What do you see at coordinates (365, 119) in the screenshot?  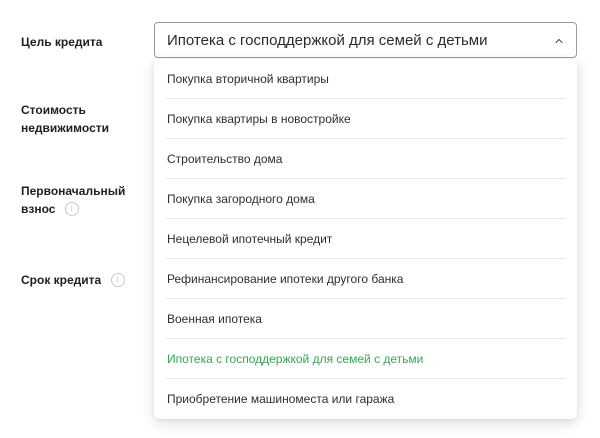 I see `option-new-building-apartment: Покупка квартиры в новостройке` at bounding box center [365, 119].